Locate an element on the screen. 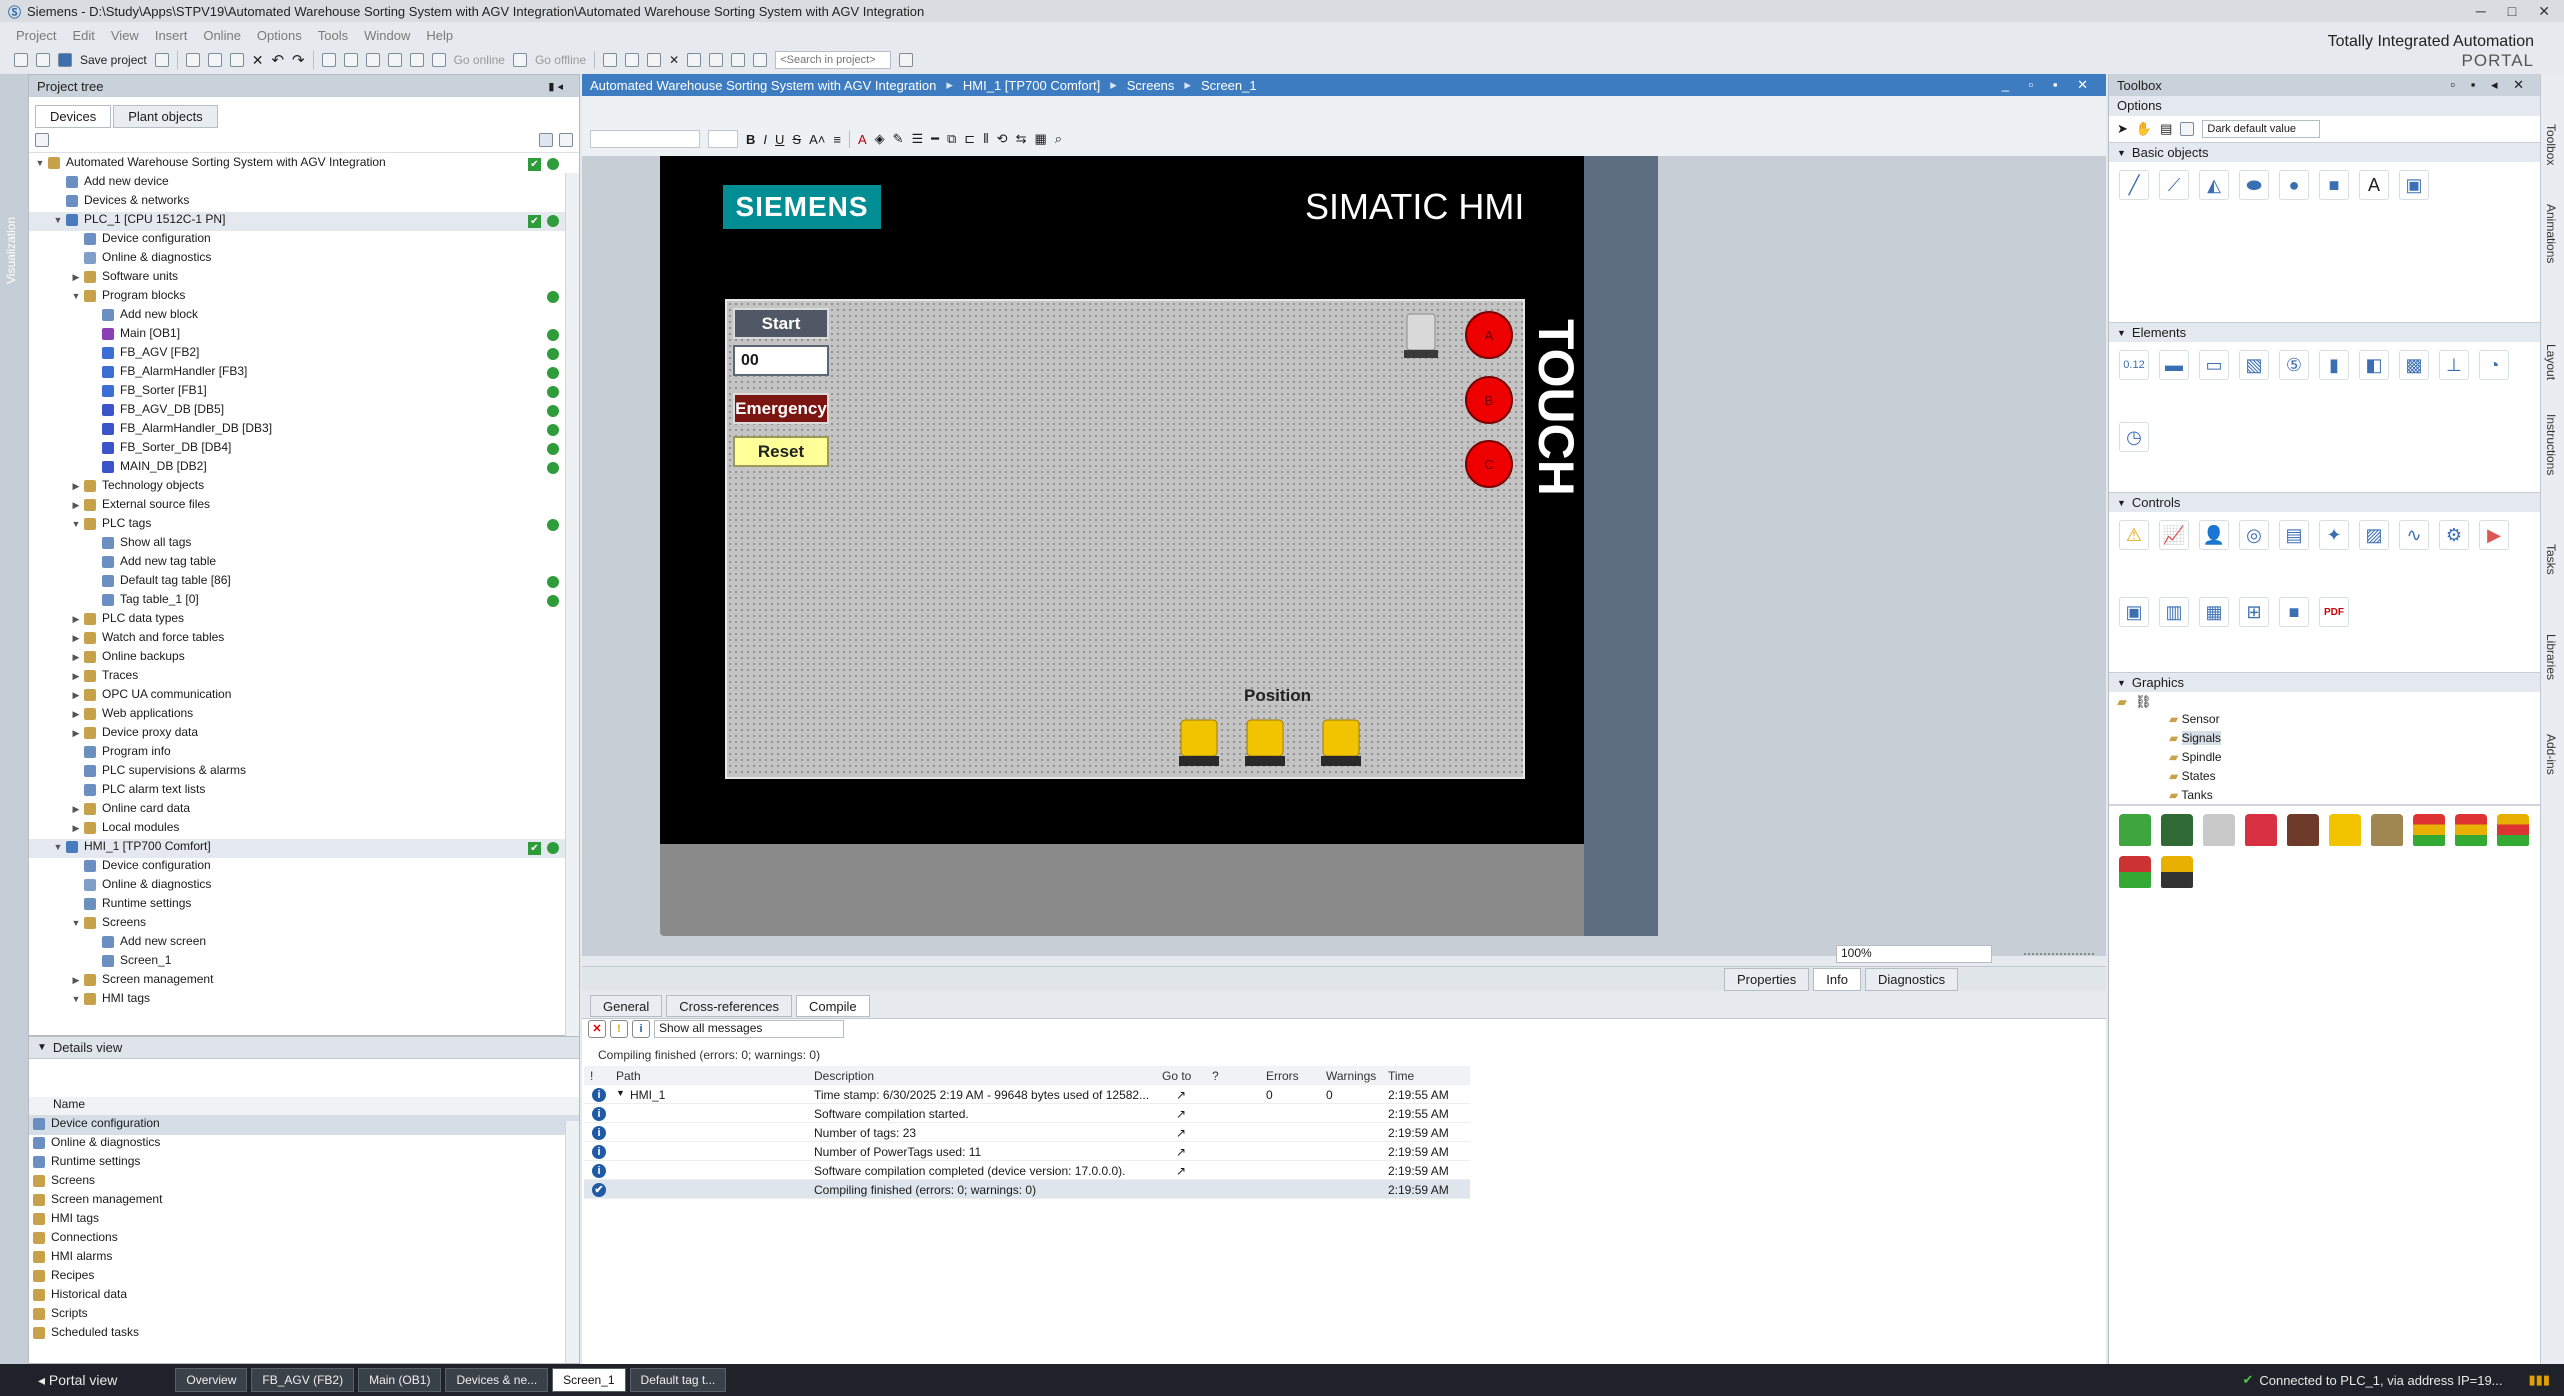 This screenshot has height=1396, width=2564. compile-row: i Number of PowerTags used: 11 2:19:59 AM ↗ is located at coordinates (1027, 1151).